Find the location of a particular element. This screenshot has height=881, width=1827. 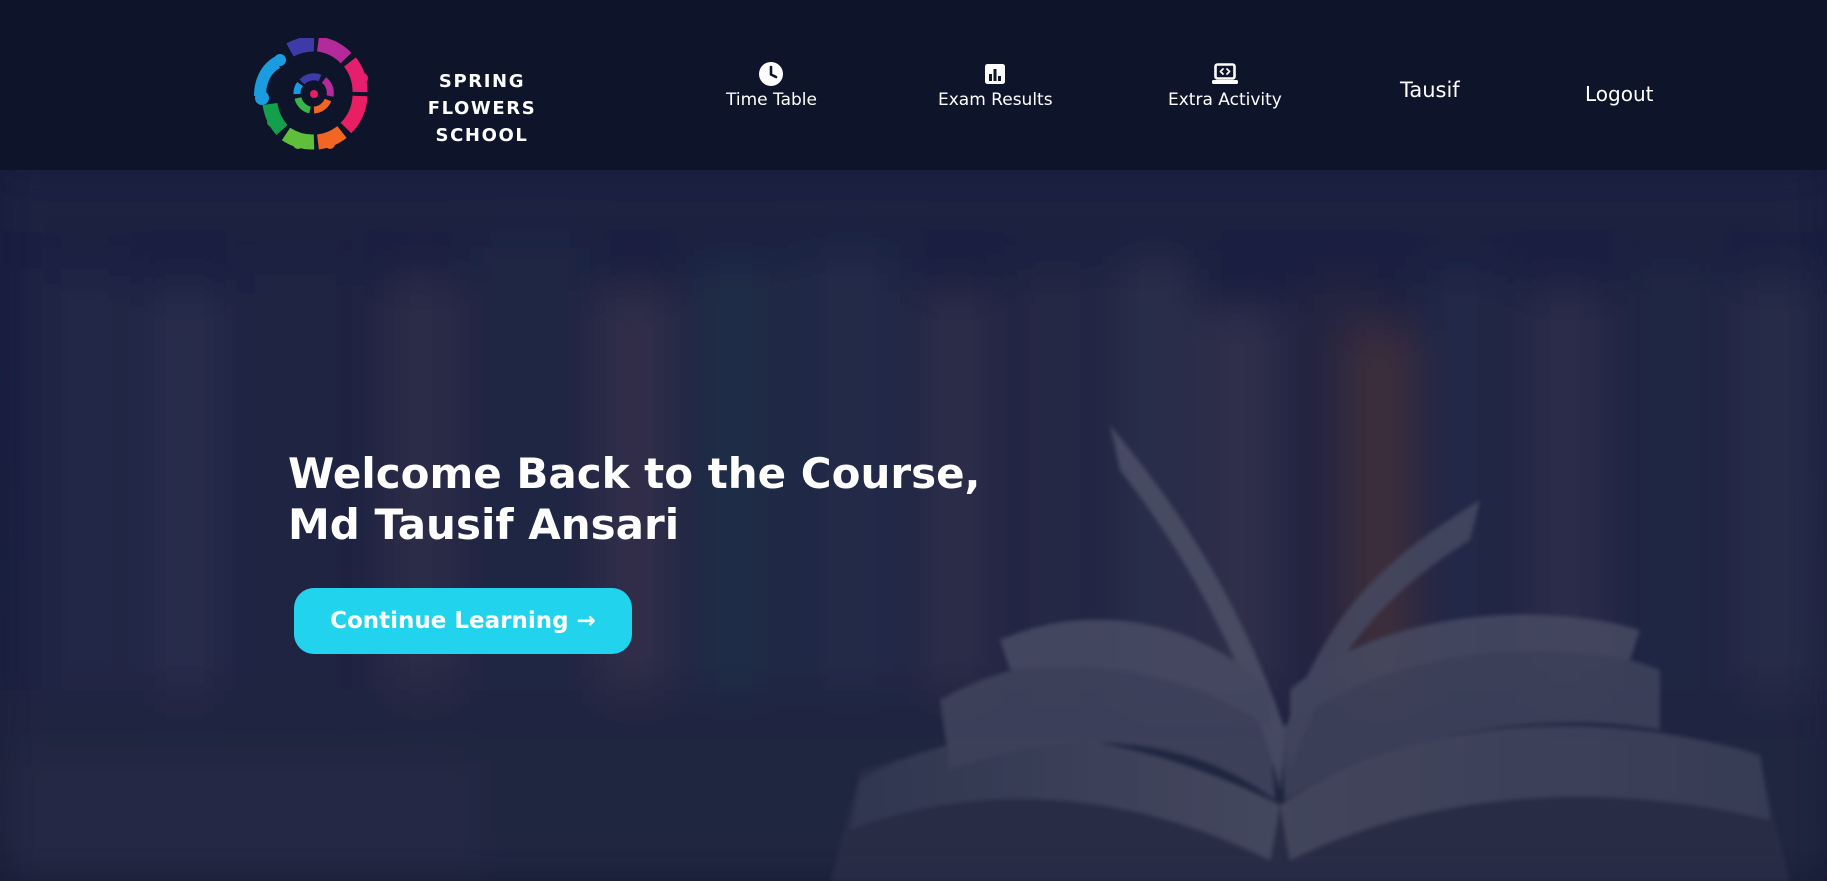

clock-icon is located at coordinates (771, 74).